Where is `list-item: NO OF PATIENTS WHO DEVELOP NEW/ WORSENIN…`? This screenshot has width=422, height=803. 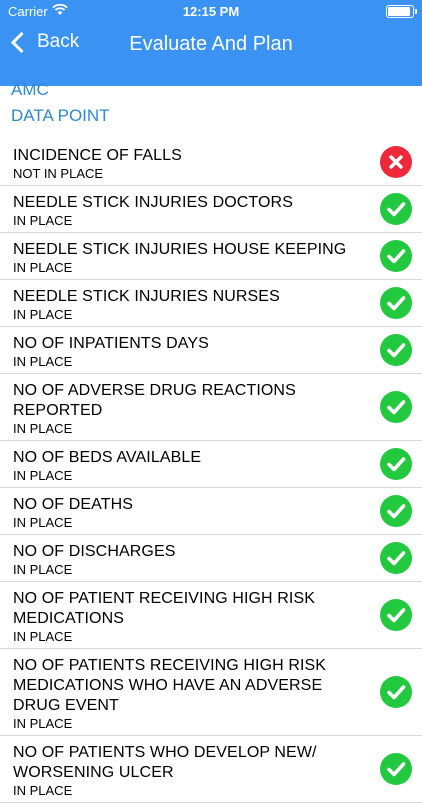
list-item: NO OF PATIENTS WHO DEVELOP NEW/ WORSENIN… is located at coordinates (211, 769).